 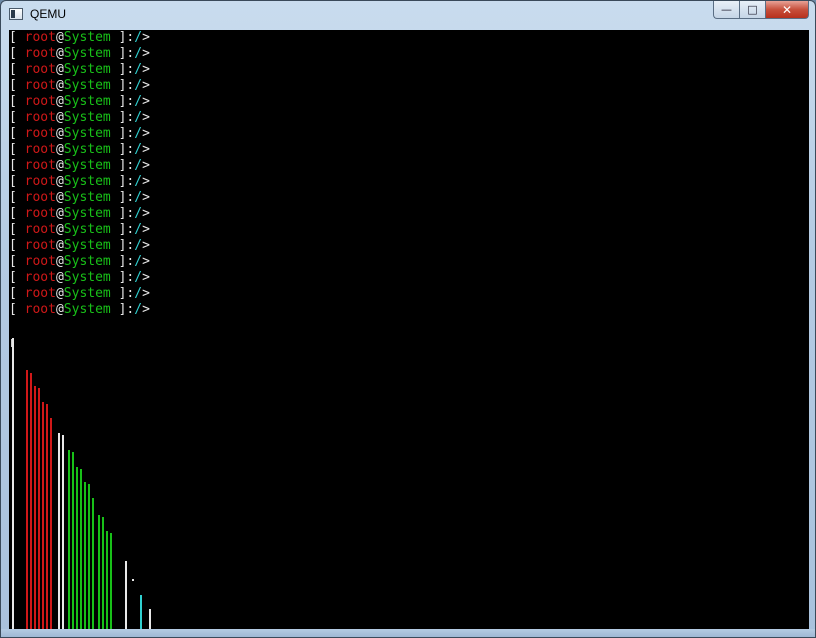 I want to click on title-bar: QEMU — □ ✕, so click(x=408, y=15).